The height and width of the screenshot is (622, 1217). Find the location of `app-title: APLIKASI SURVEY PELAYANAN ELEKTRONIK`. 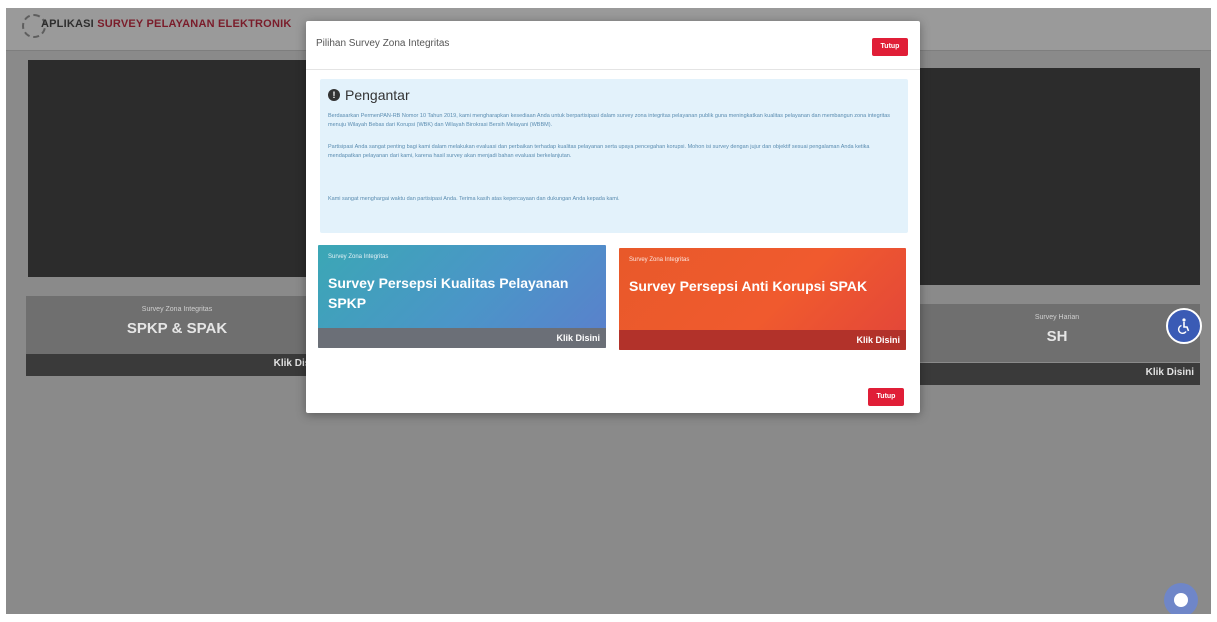

app-title: APLIKASI SURVEY PELAYANAN ELEKTRONIK is located at coordinates (166, 24).